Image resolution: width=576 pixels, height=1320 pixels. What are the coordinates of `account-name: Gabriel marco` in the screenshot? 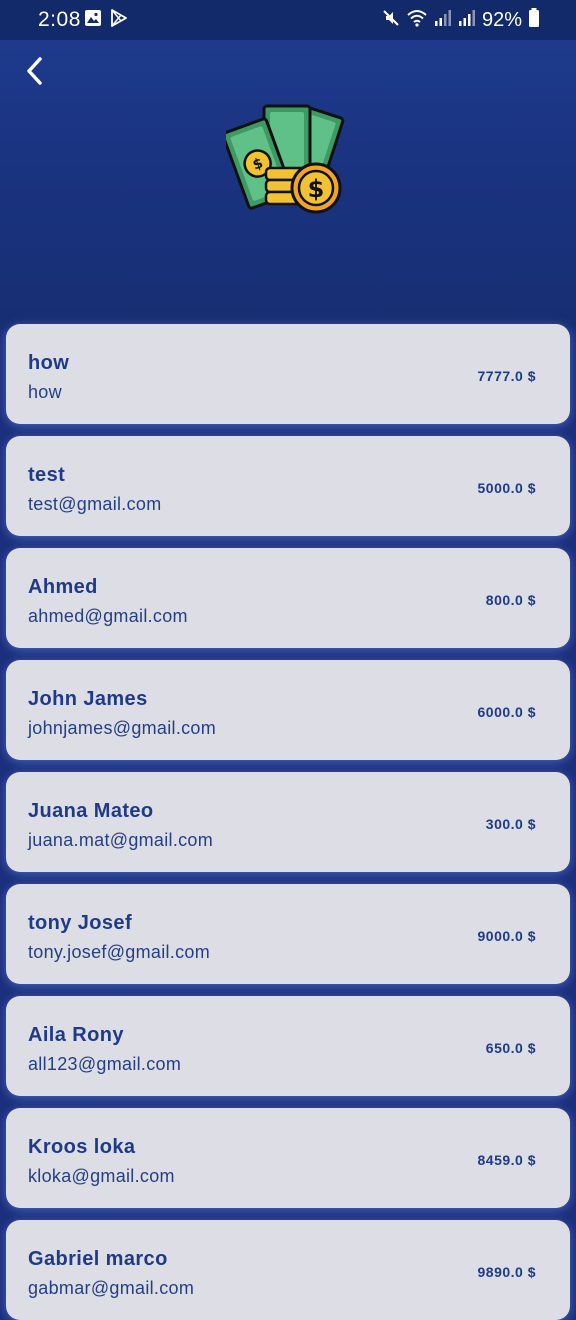 It's located at (98, 1259).